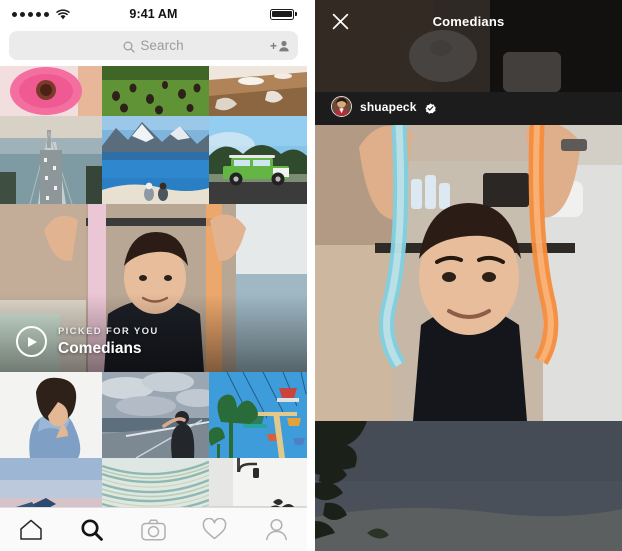 Image resolution: width=622 pixels, height=551 pixels. I want to click on search-bar-container: Search +, so click(153, 47).